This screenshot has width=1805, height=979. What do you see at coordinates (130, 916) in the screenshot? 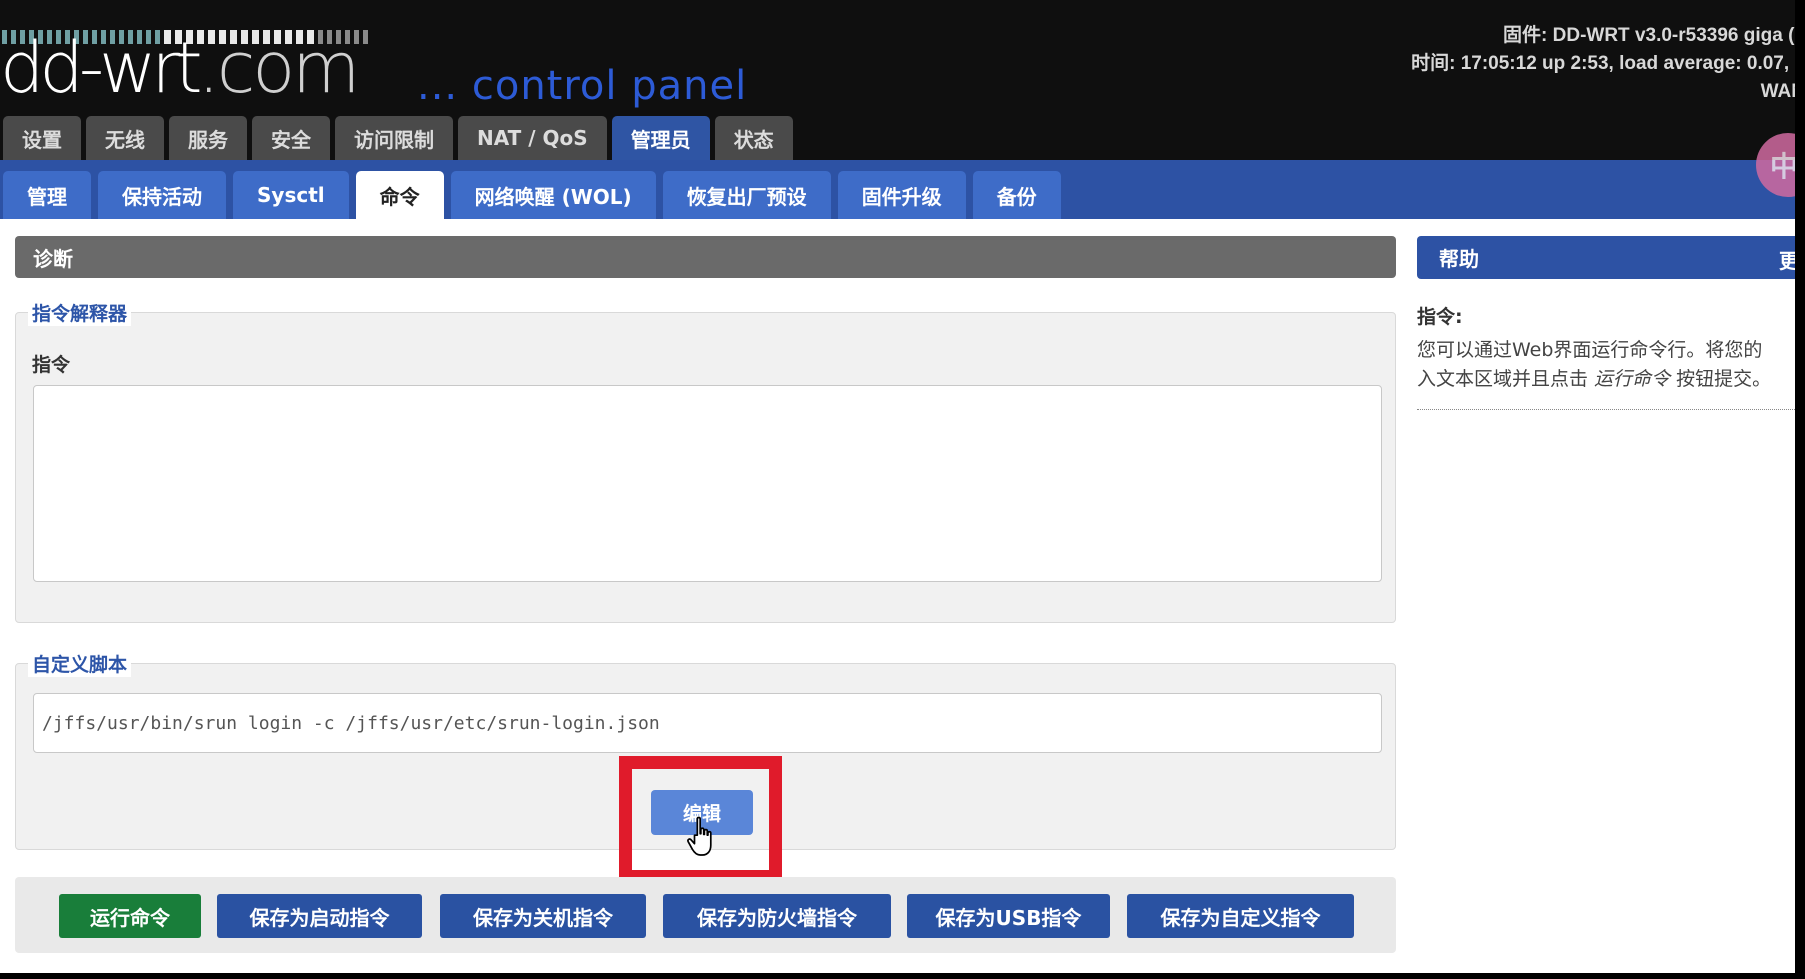
I see `run-command-button: 运行命令` at bounding box center [130, 916].